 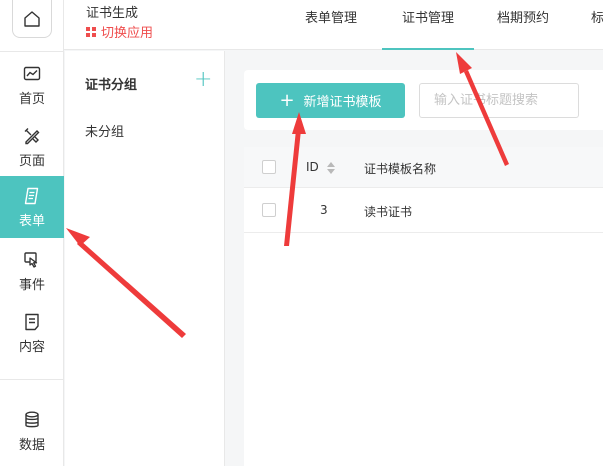 What do you see at coordinates (31, 161) in the screenshot?
I see `sidebar-item-label: 页面` at bounding box center [31, 161].